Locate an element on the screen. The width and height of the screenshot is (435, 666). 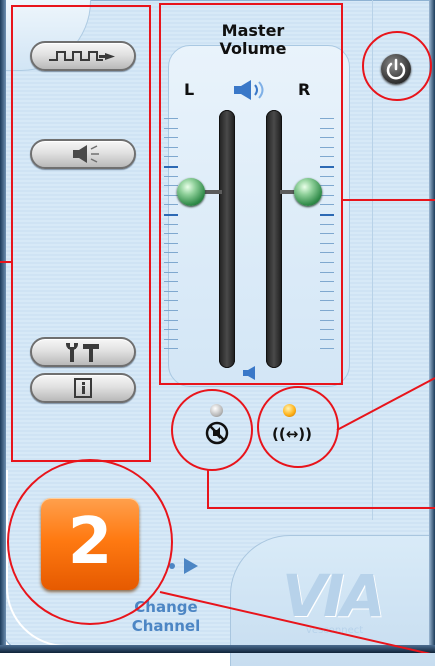
speaker-low-icon is located at coordinates (249, 373).